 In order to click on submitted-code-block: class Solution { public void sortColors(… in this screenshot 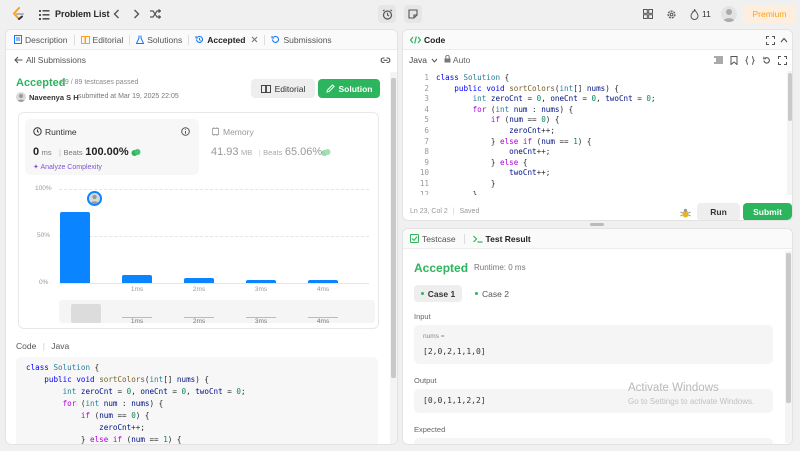, I will do `click(197, 400)`.